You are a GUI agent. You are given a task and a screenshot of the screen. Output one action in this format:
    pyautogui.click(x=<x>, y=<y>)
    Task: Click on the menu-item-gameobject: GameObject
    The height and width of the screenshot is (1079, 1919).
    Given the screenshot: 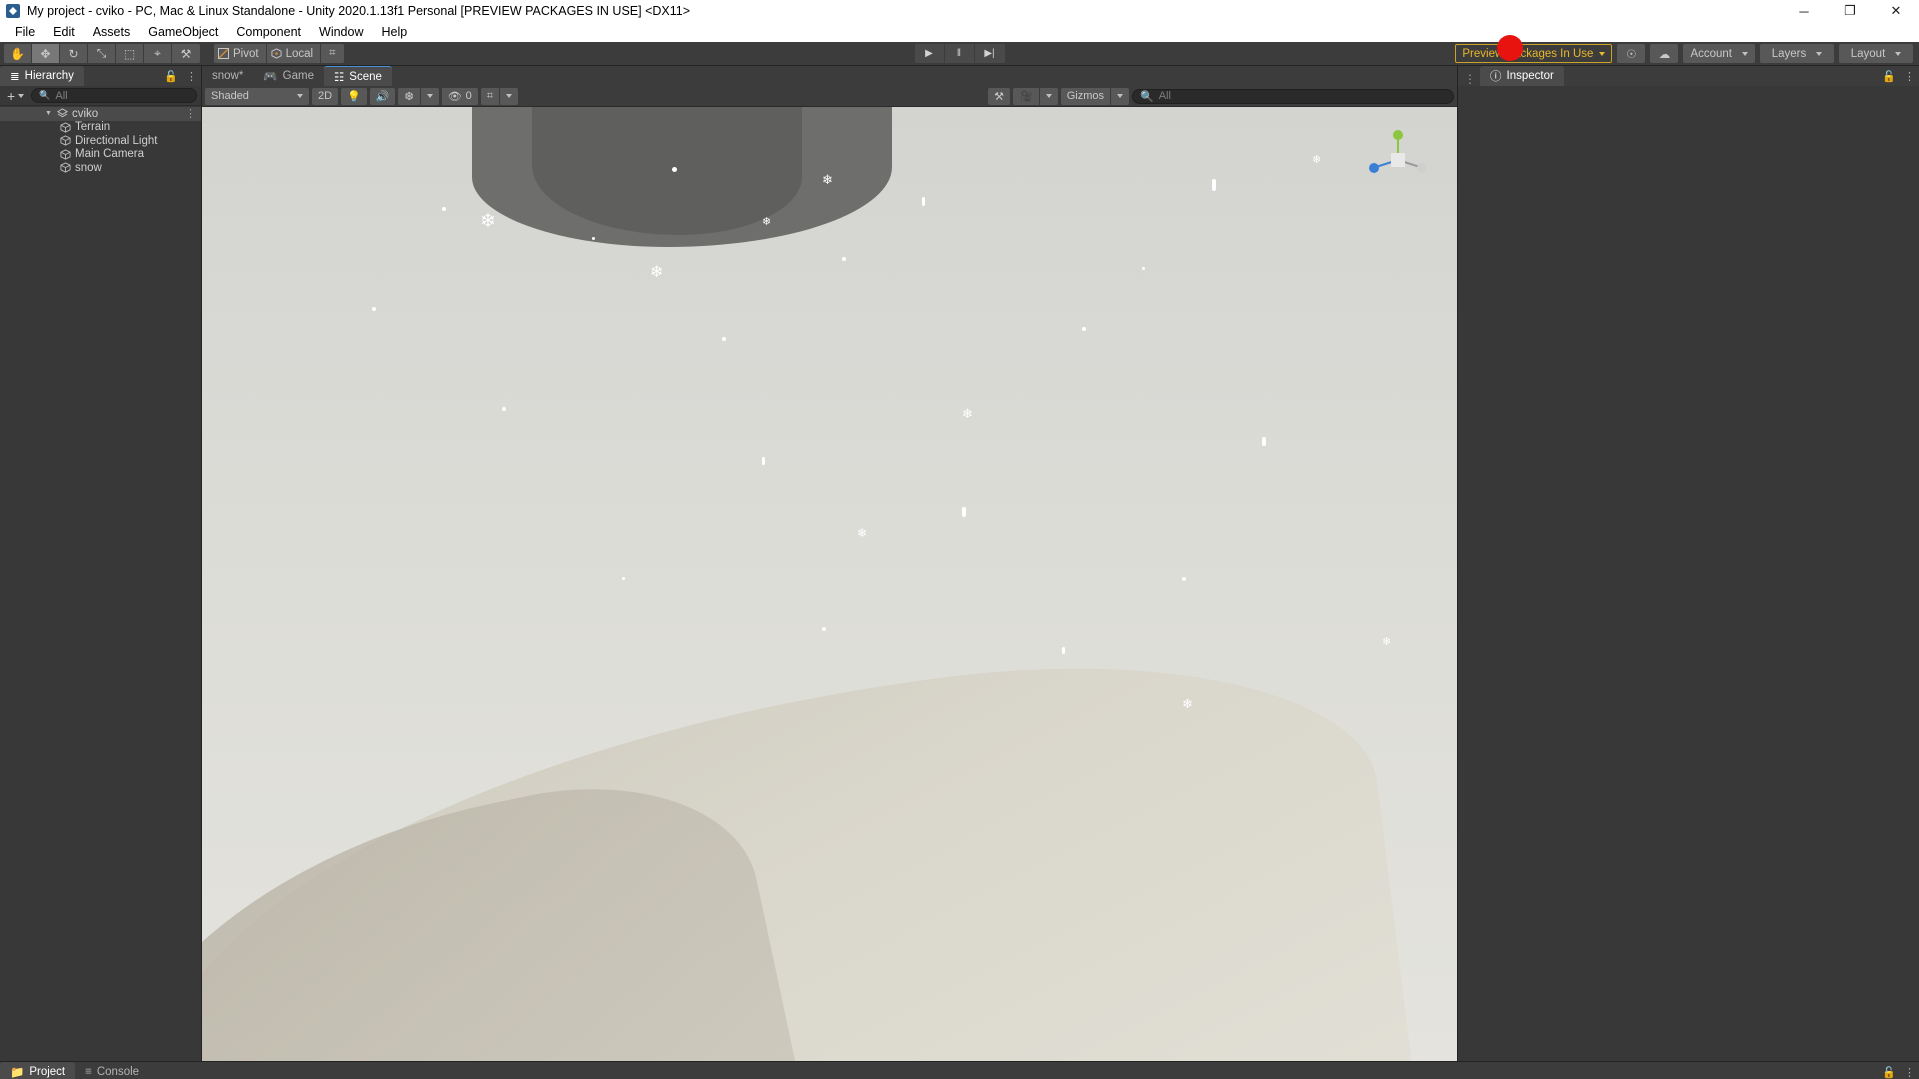 What is the action you would take?
    pyautogui.click(x=183, y=32)
    